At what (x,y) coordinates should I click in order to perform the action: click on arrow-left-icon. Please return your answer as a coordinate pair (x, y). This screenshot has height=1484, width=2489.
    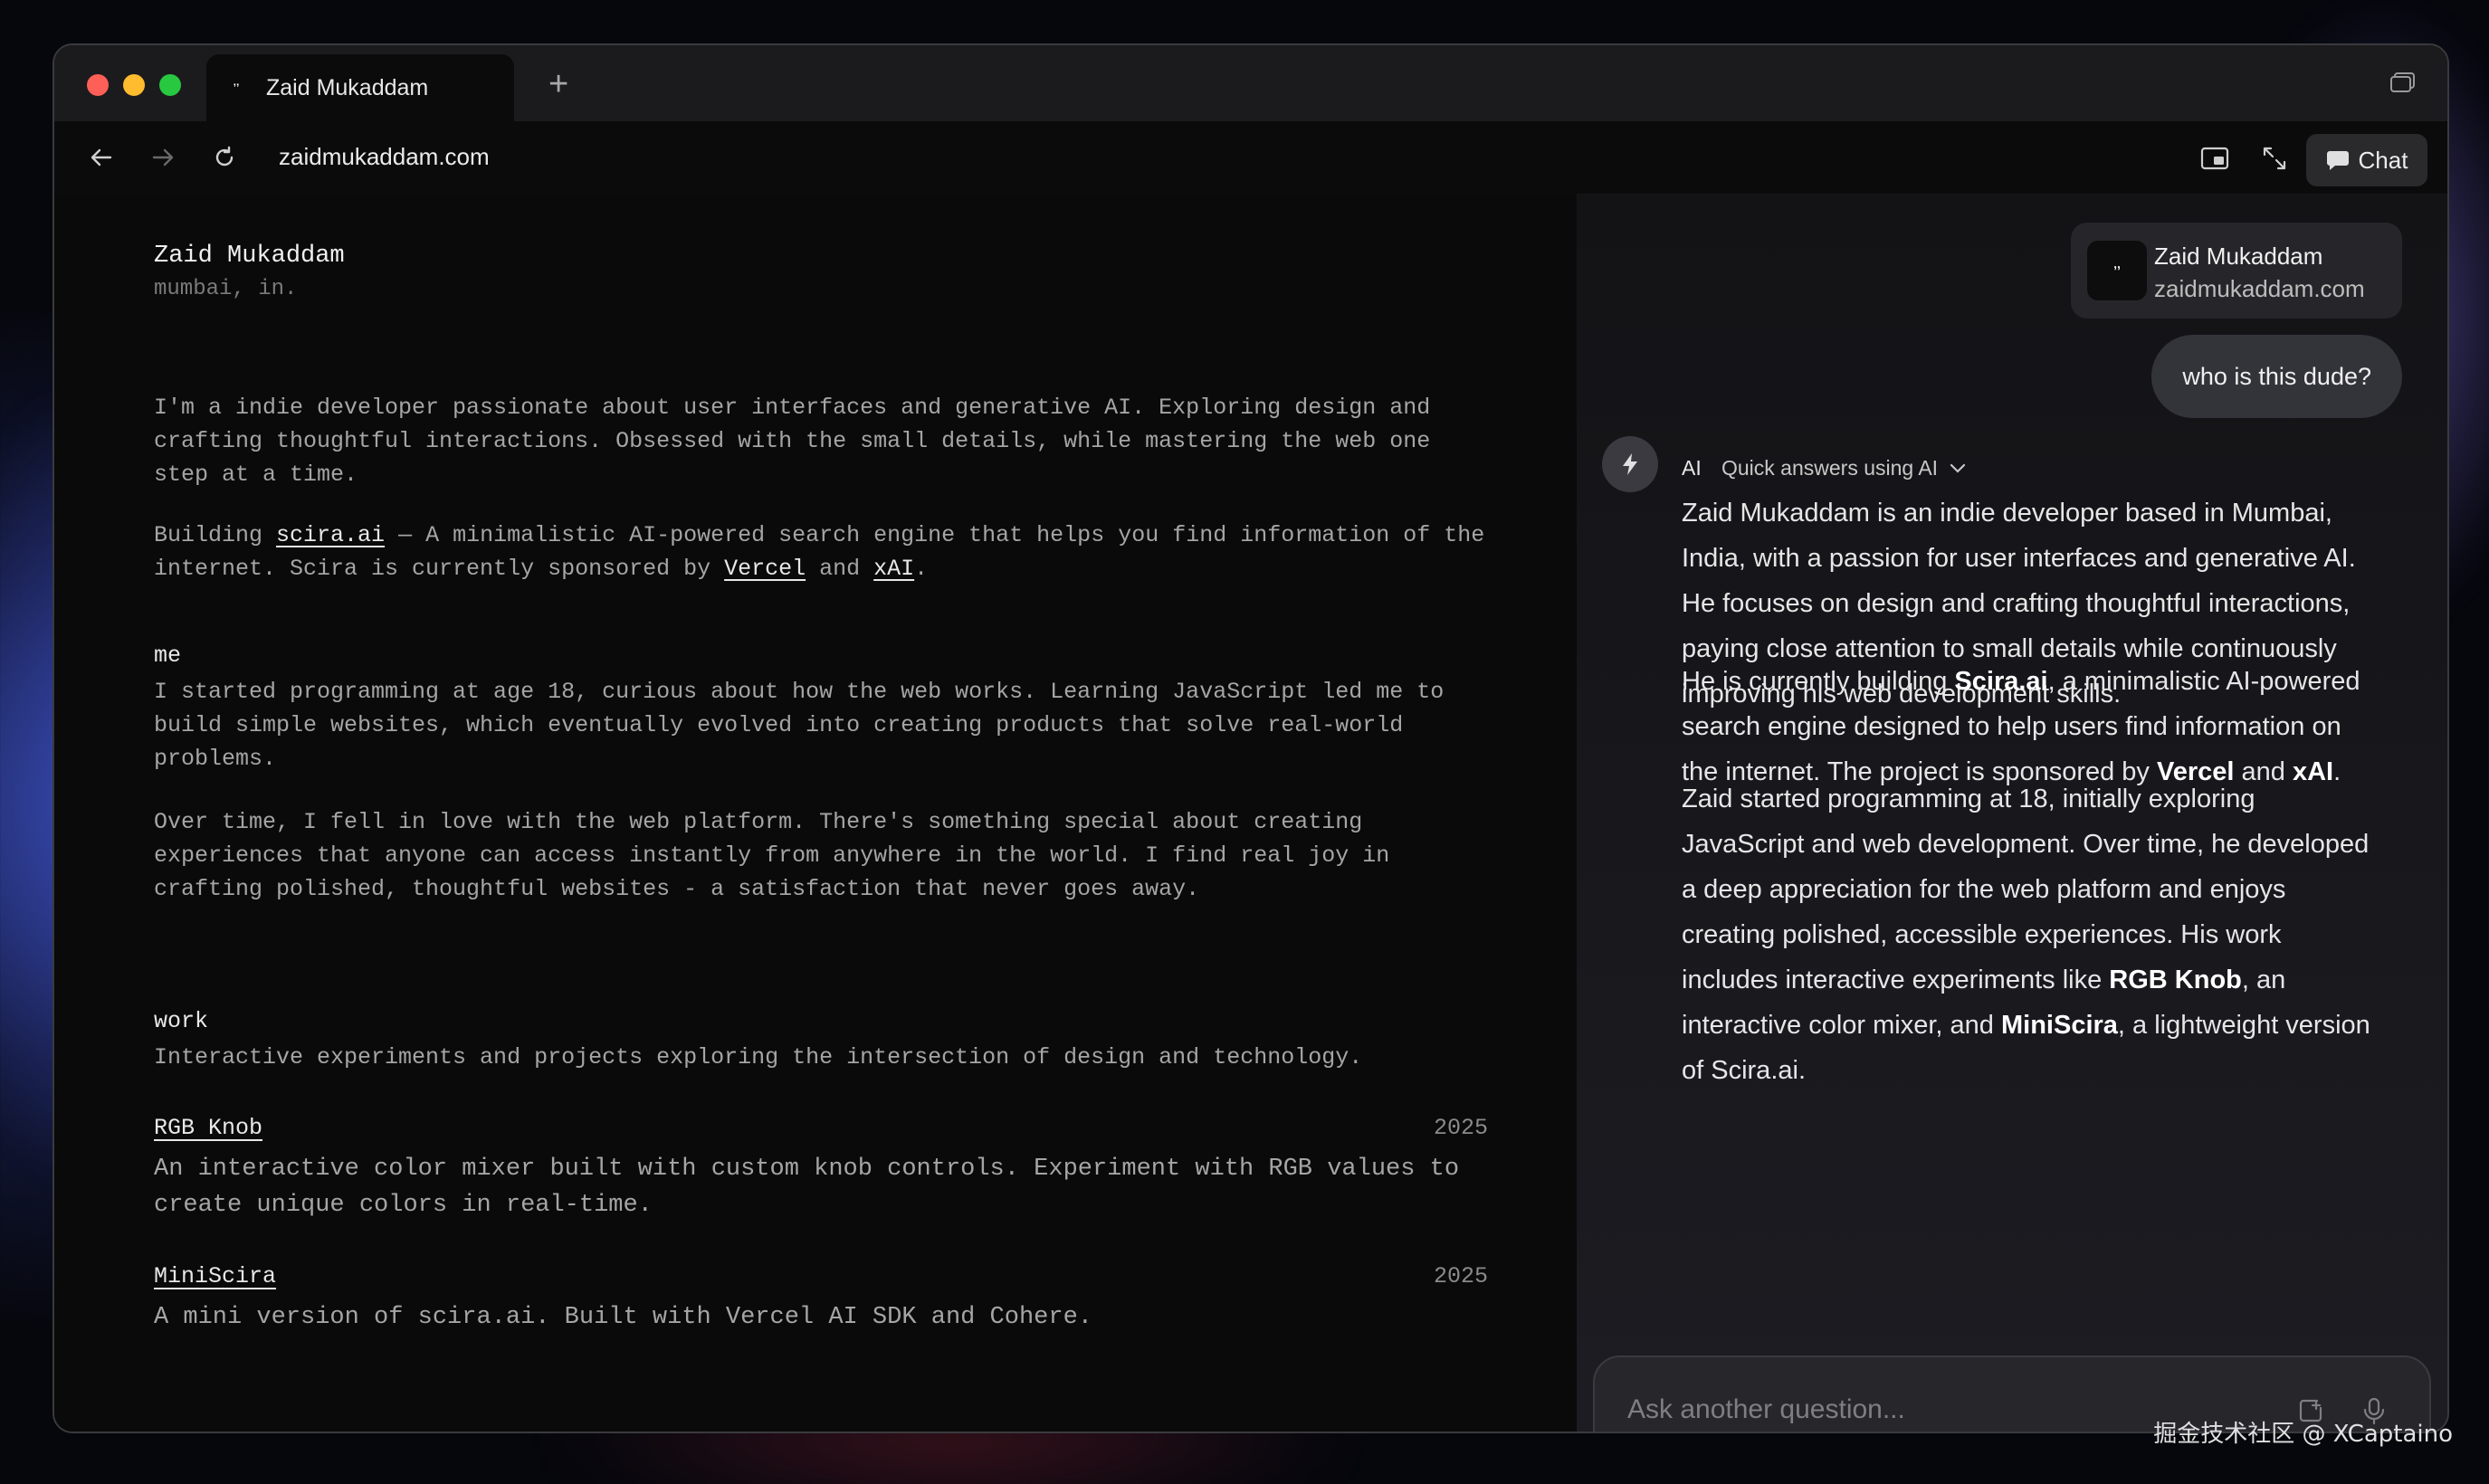
    Looking at the image, I should click on (102, 157).